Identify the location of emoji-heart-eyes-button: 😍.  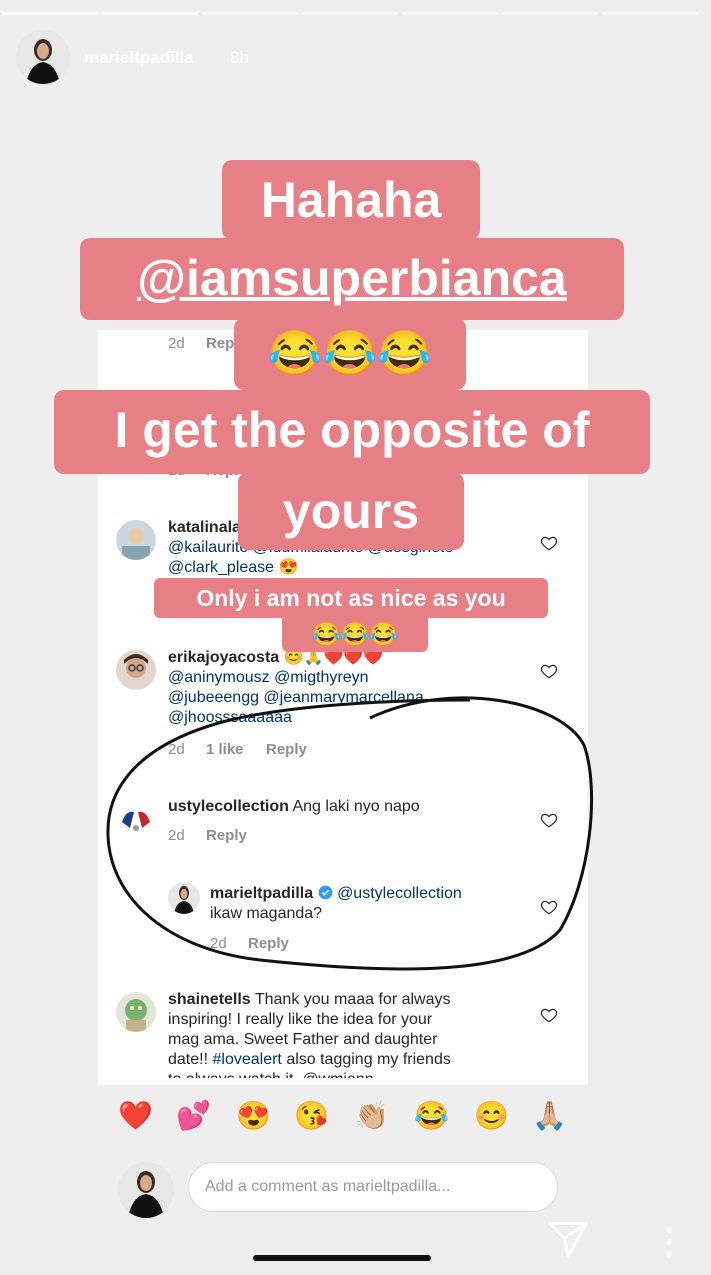
(253, 1116).